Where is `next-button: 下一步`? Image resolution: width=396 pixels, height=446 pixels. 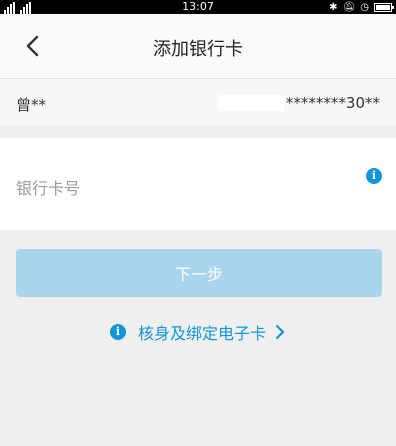
next-button: 下一步 is located at coordinates (199, 273).